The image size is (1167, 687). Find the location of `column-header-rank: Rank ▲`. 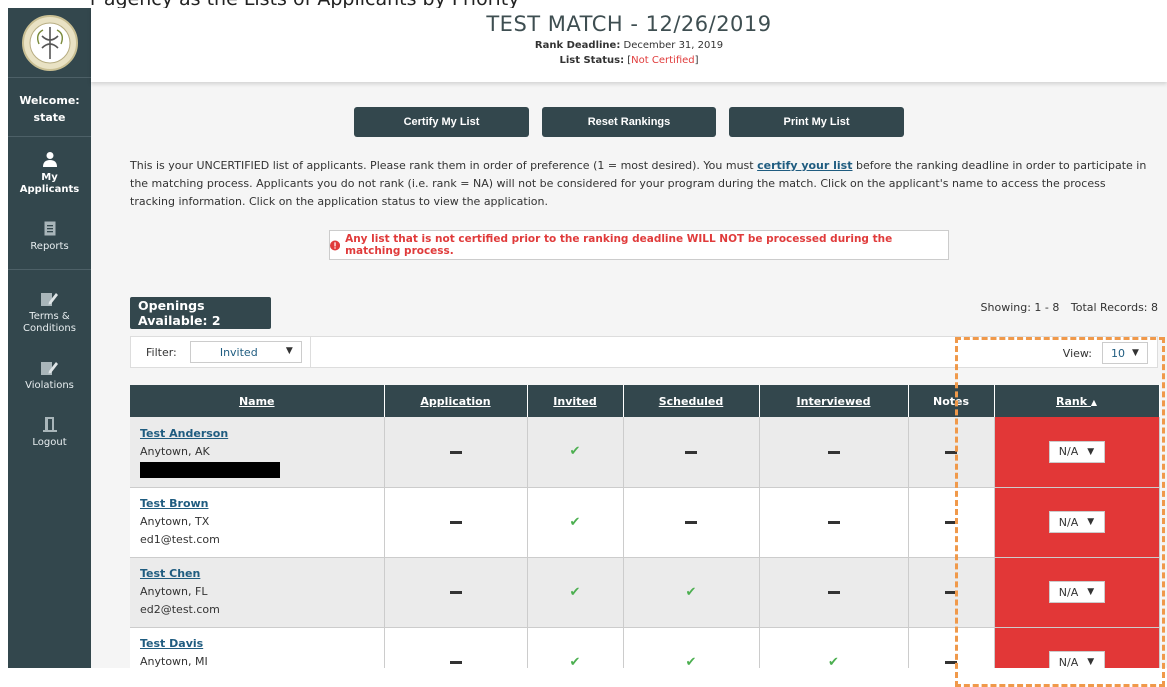

column-header-rank: Rank ▲ is located at coordinates (1077, 401).